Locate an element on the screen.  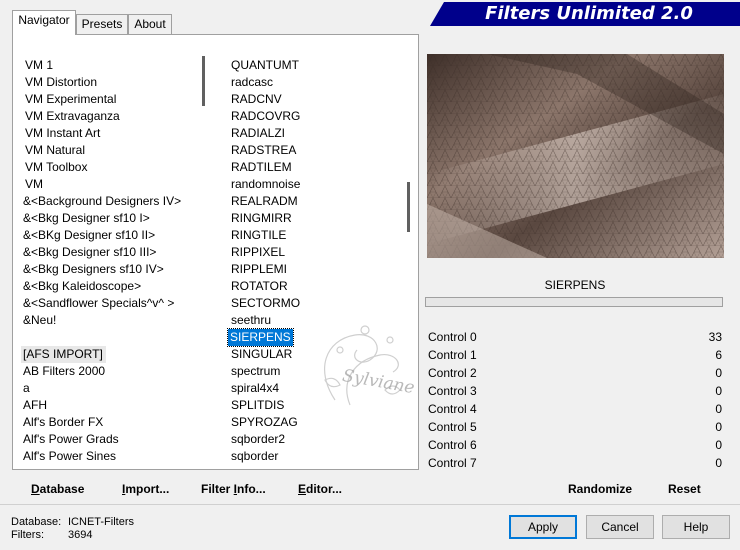
filter-item: RIPPLEMI is located at coordinates (253, 269).